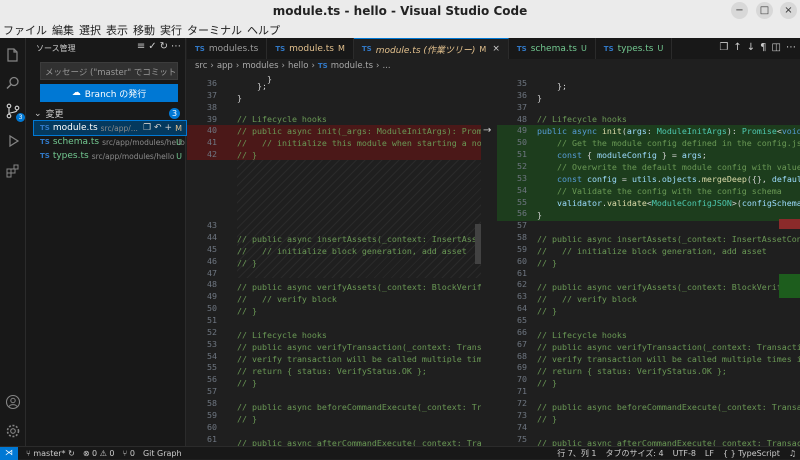  What do you see at coordinates (212, 106) in the screenshot?
I see `line-number: 38` at bounding box center [212, 106].